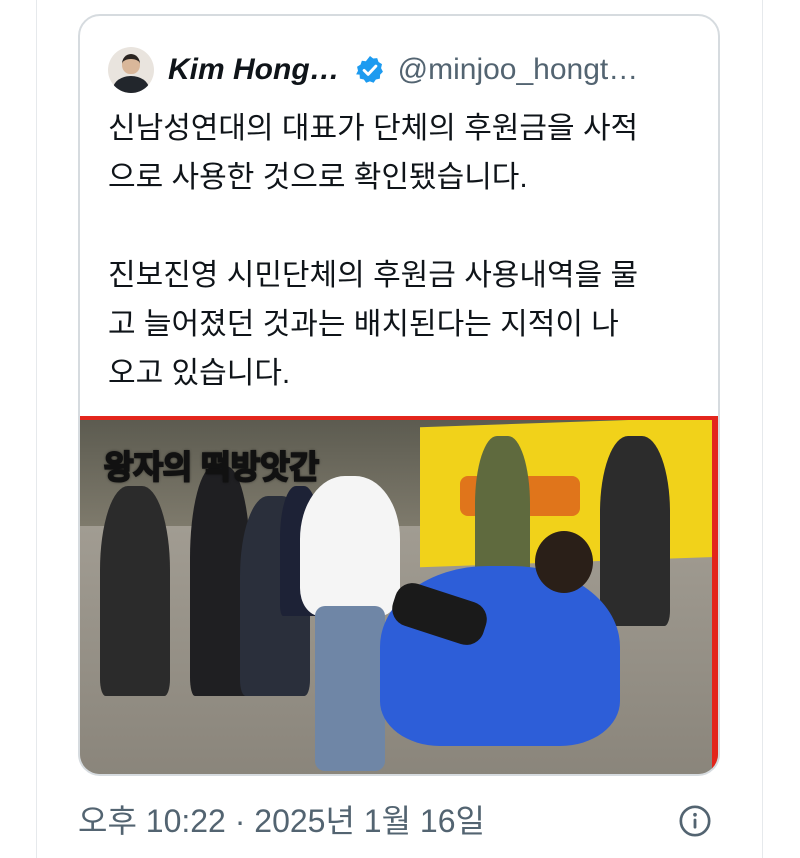  I want to click on info-icon, so click(695, 821).